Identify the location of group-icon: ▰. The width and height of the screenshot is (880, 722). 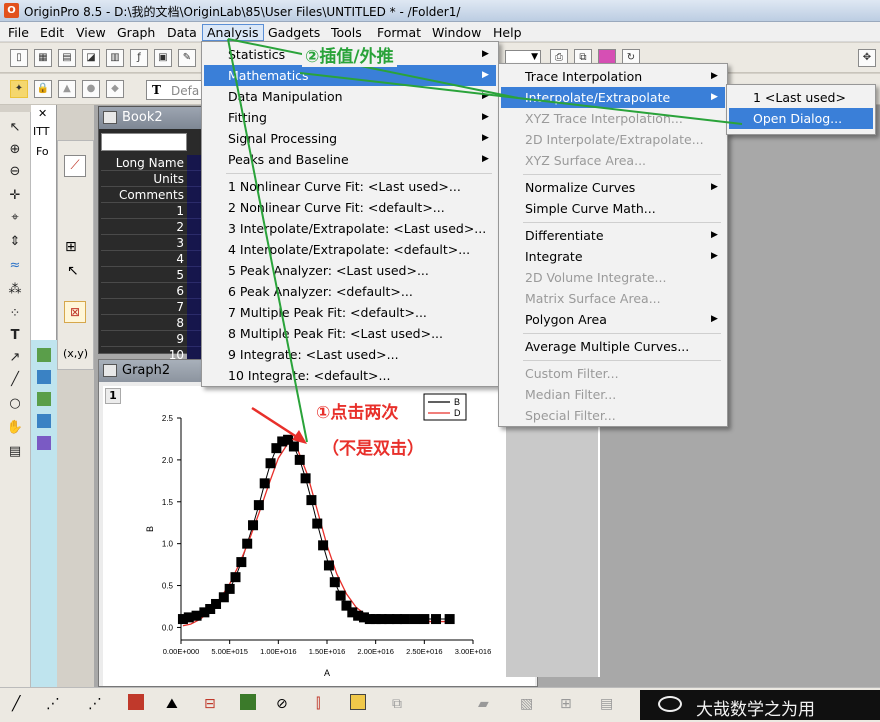
(483, 704).